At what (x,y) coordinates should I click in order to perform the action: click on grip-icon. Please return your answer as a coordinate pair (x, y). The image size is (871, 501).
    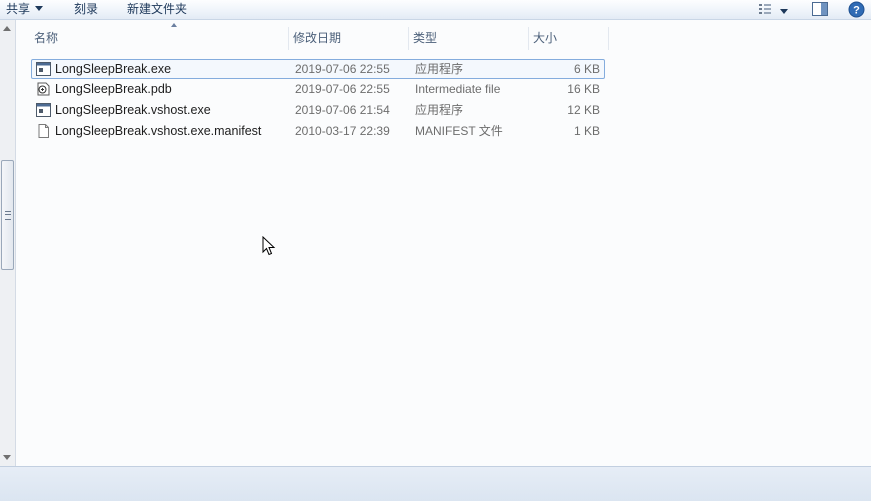
    Looking at the image, I should click on (8, 215).